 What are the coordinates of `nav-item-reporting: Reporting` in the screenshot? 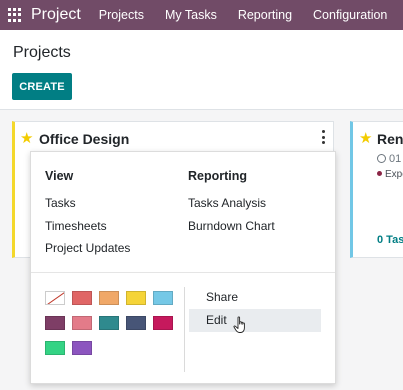 It's located at (265, 15).